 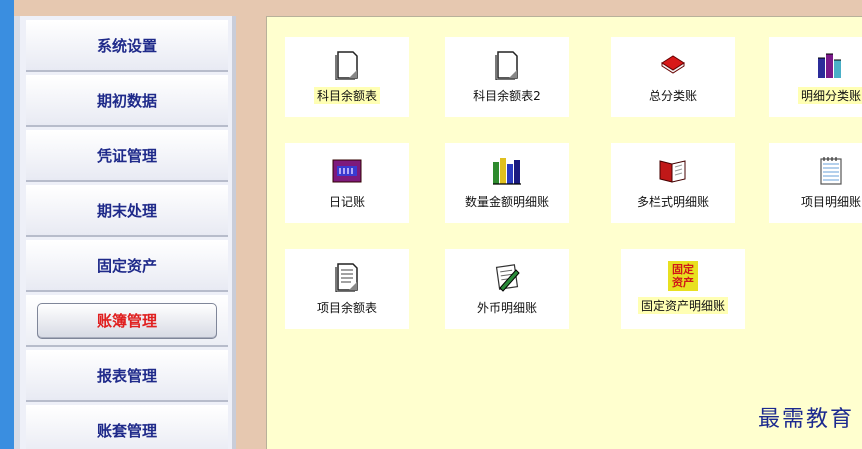 I want to click on tile-label: 总分类账, so click(x=672, y=96).